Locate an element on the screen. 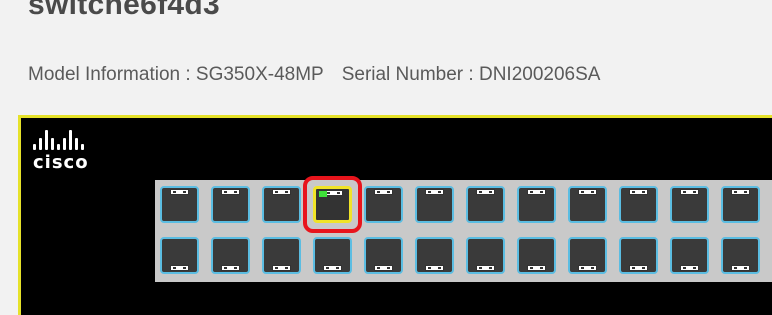 This screenshot has height=315, width=772. serial-number: Serial Number : DNI200206SA is located at coordinates (471, 74).